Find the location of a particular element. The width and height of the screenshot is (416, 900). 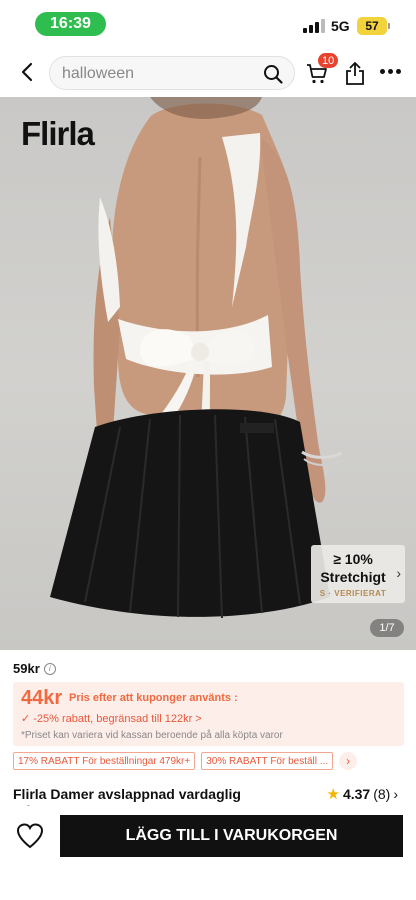

back-icon is located at coordinates (28, 72).